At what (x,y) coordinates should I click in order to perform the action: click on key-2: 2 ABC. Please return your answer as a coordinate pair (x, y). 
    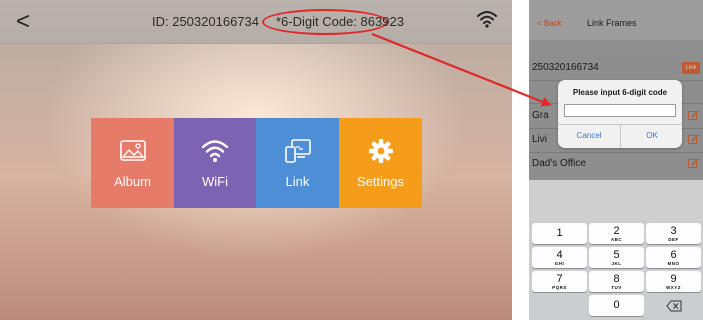
    Looking at the image, I should click on (616, 233).